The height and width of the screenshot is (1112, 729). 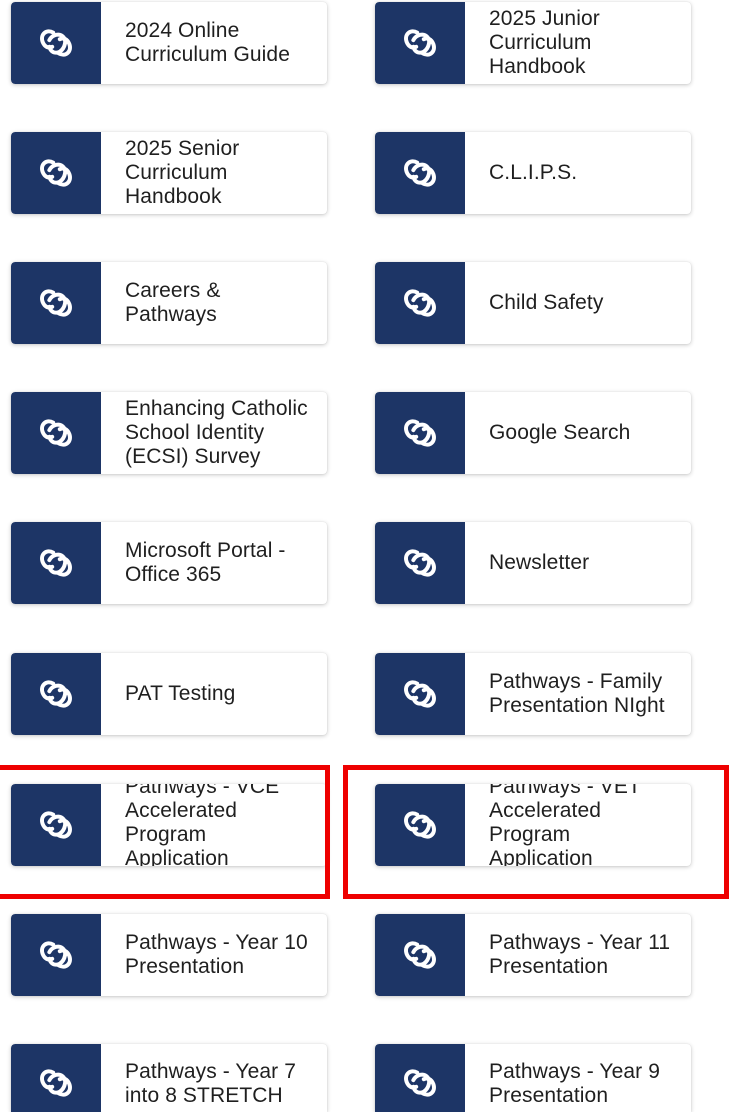 I want to click on link-tile-pathways-year-10: Pathways - Year 10 Presentation, so click(x=169, y=955).